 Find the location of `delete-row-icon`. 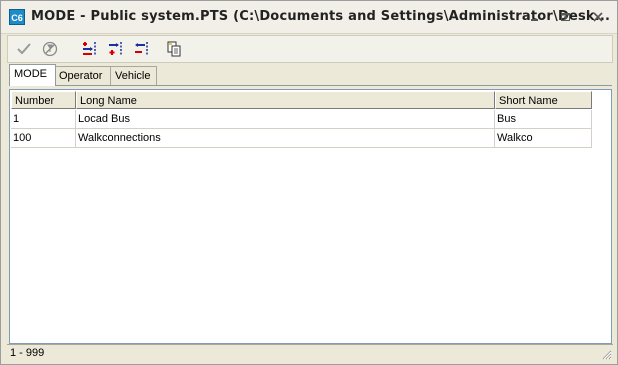

delete-row-icon is located at coordinates (141, 49).